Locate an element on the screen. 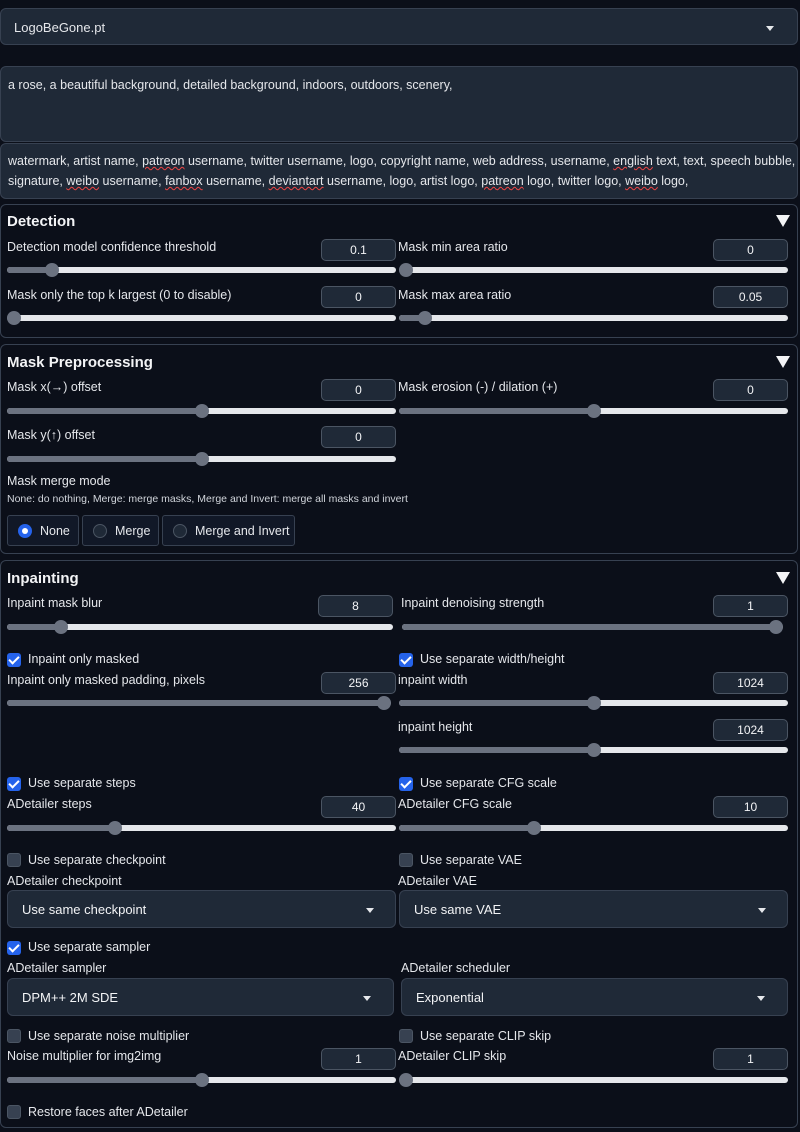 Image resolution: width=800 pixels, height=1132 pixels. noise-label: Noise multiplier for img2img is located at coordinates (84, 1056).